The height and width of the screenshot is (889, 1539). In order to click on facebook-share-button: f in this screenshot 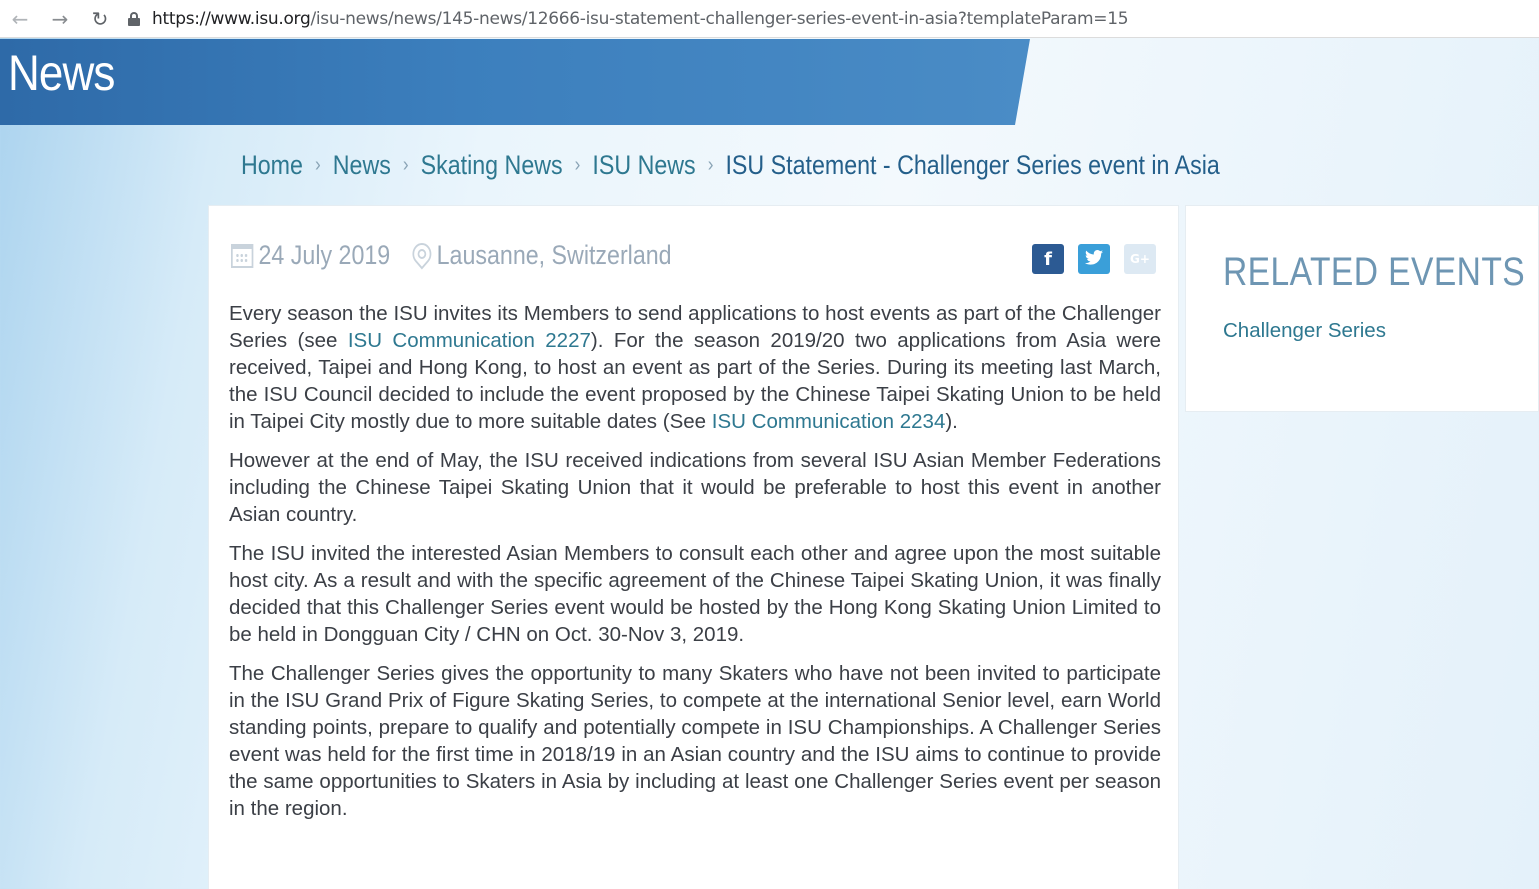, I will do `click(1048, 259)`.